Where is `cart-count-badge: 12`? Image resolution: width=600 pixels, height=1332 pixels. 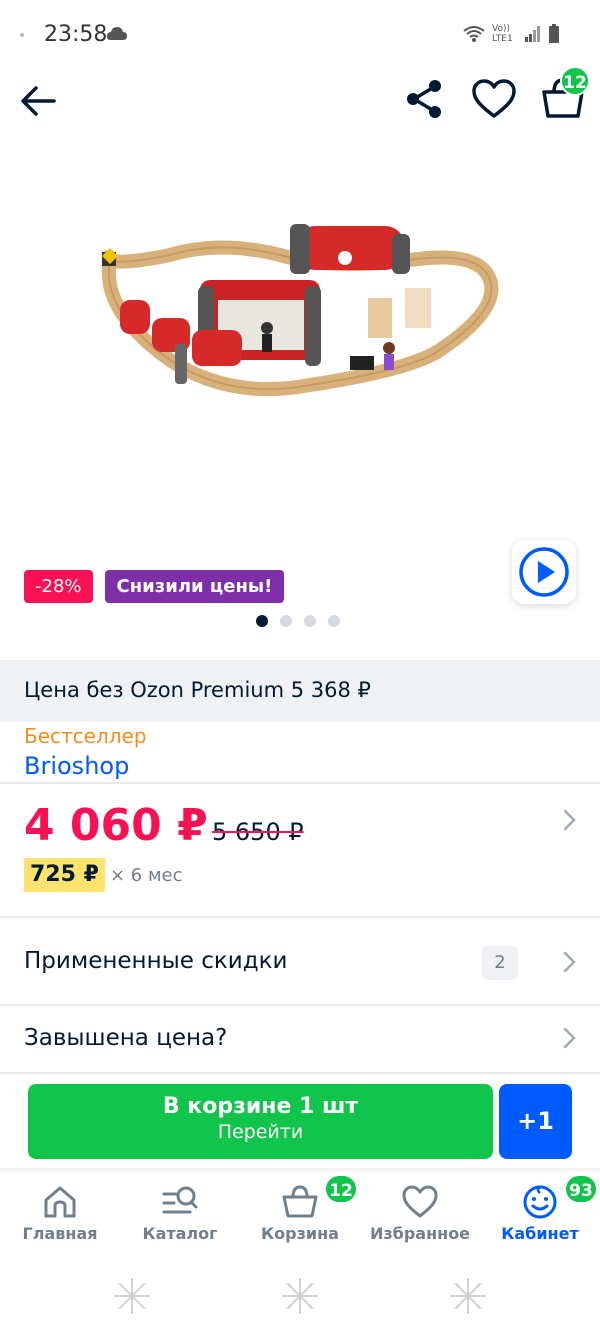
cart-count-badge: 12 is located at coordinates (575, 81).